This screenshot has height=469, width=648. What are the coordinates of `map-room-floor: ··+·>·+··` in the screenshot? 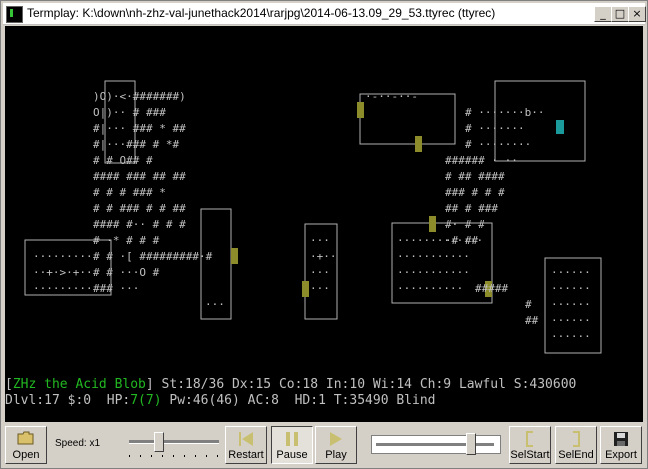 It's located at (63, 272).